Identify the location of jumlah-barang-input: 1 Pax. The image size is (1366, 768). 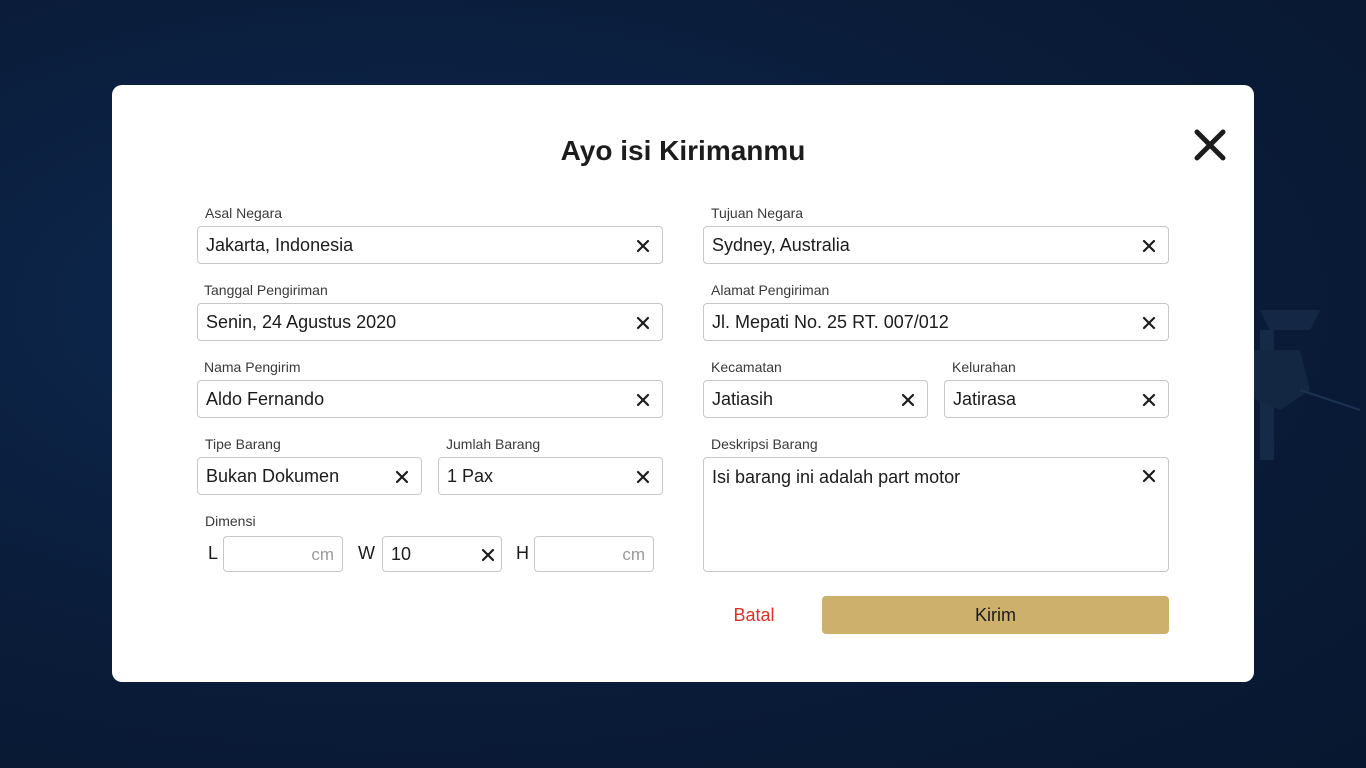
(550, 476).